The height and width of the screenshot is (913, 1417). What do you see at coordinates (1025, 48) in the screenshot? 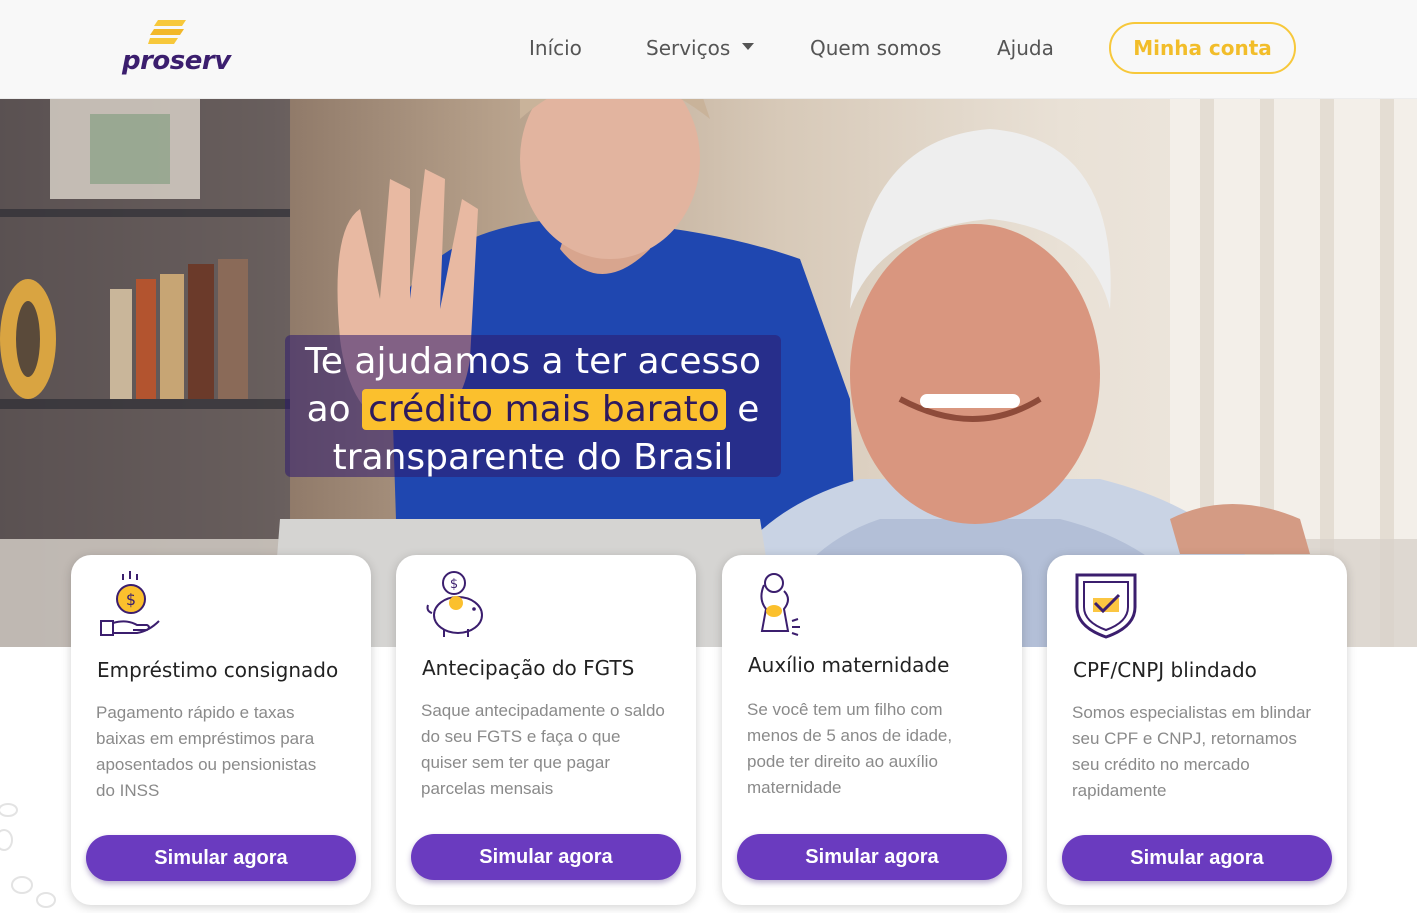
I see `nav-ajuda: Ajuda` at bounding box center [1025, 48].